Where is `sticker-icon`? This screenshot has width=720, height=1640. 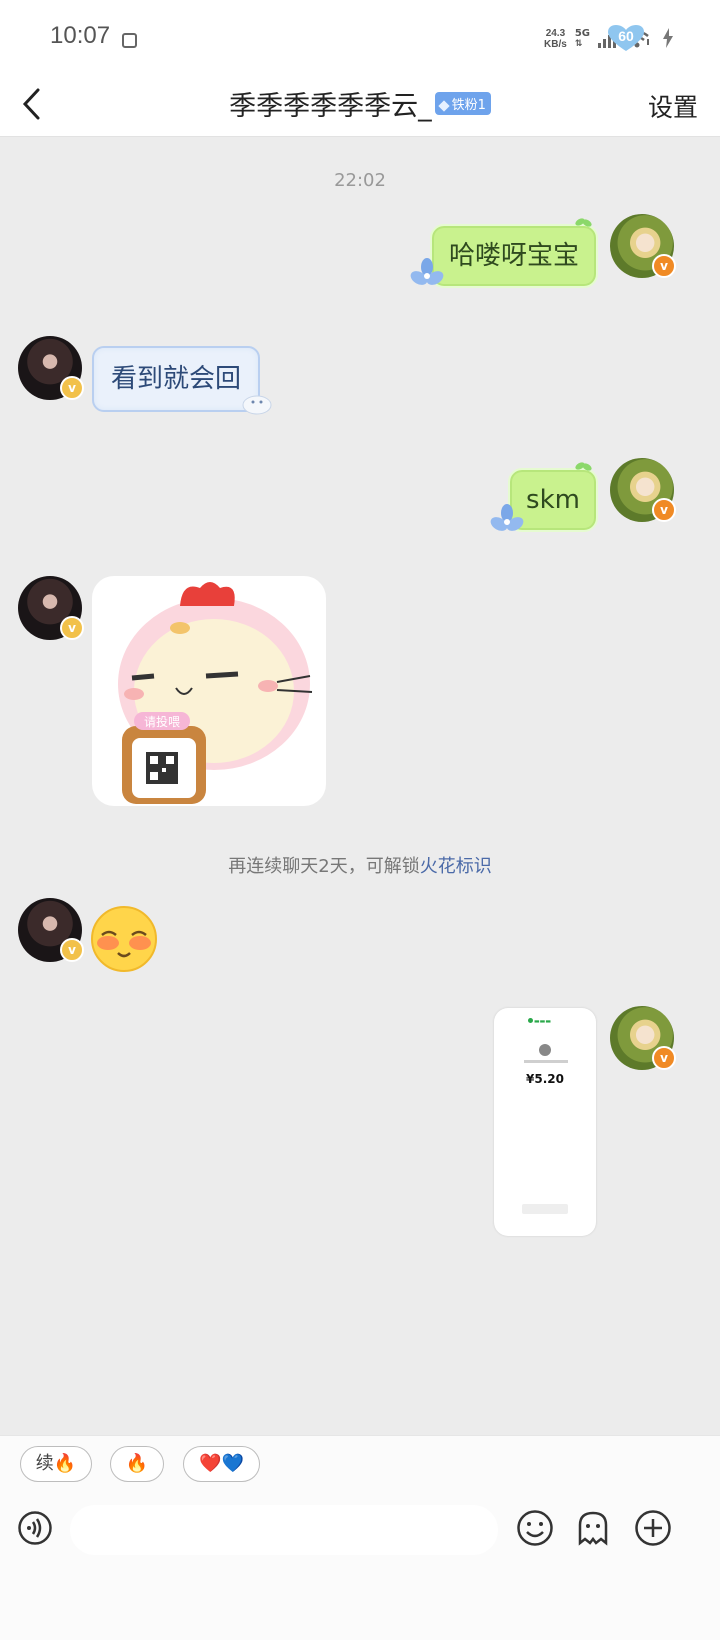
sticker-icon is located at coordinates (593, 1528).